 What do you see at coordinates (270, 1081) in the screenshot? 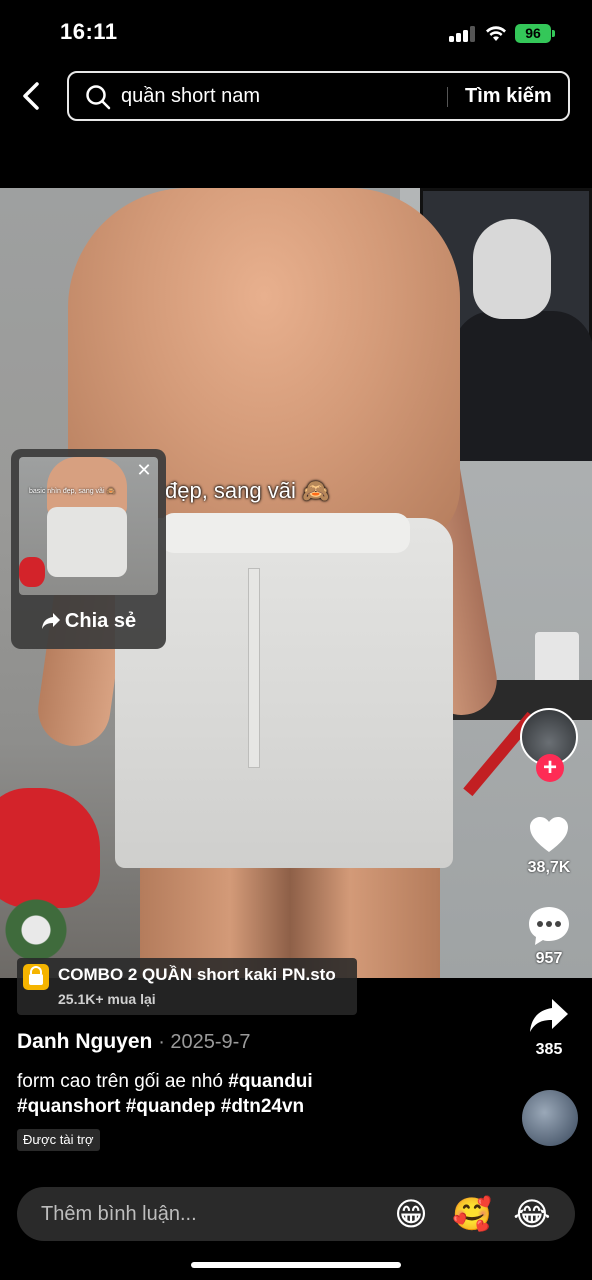
I see `hashtag: #quandui` at bounding box center [270, 1081].